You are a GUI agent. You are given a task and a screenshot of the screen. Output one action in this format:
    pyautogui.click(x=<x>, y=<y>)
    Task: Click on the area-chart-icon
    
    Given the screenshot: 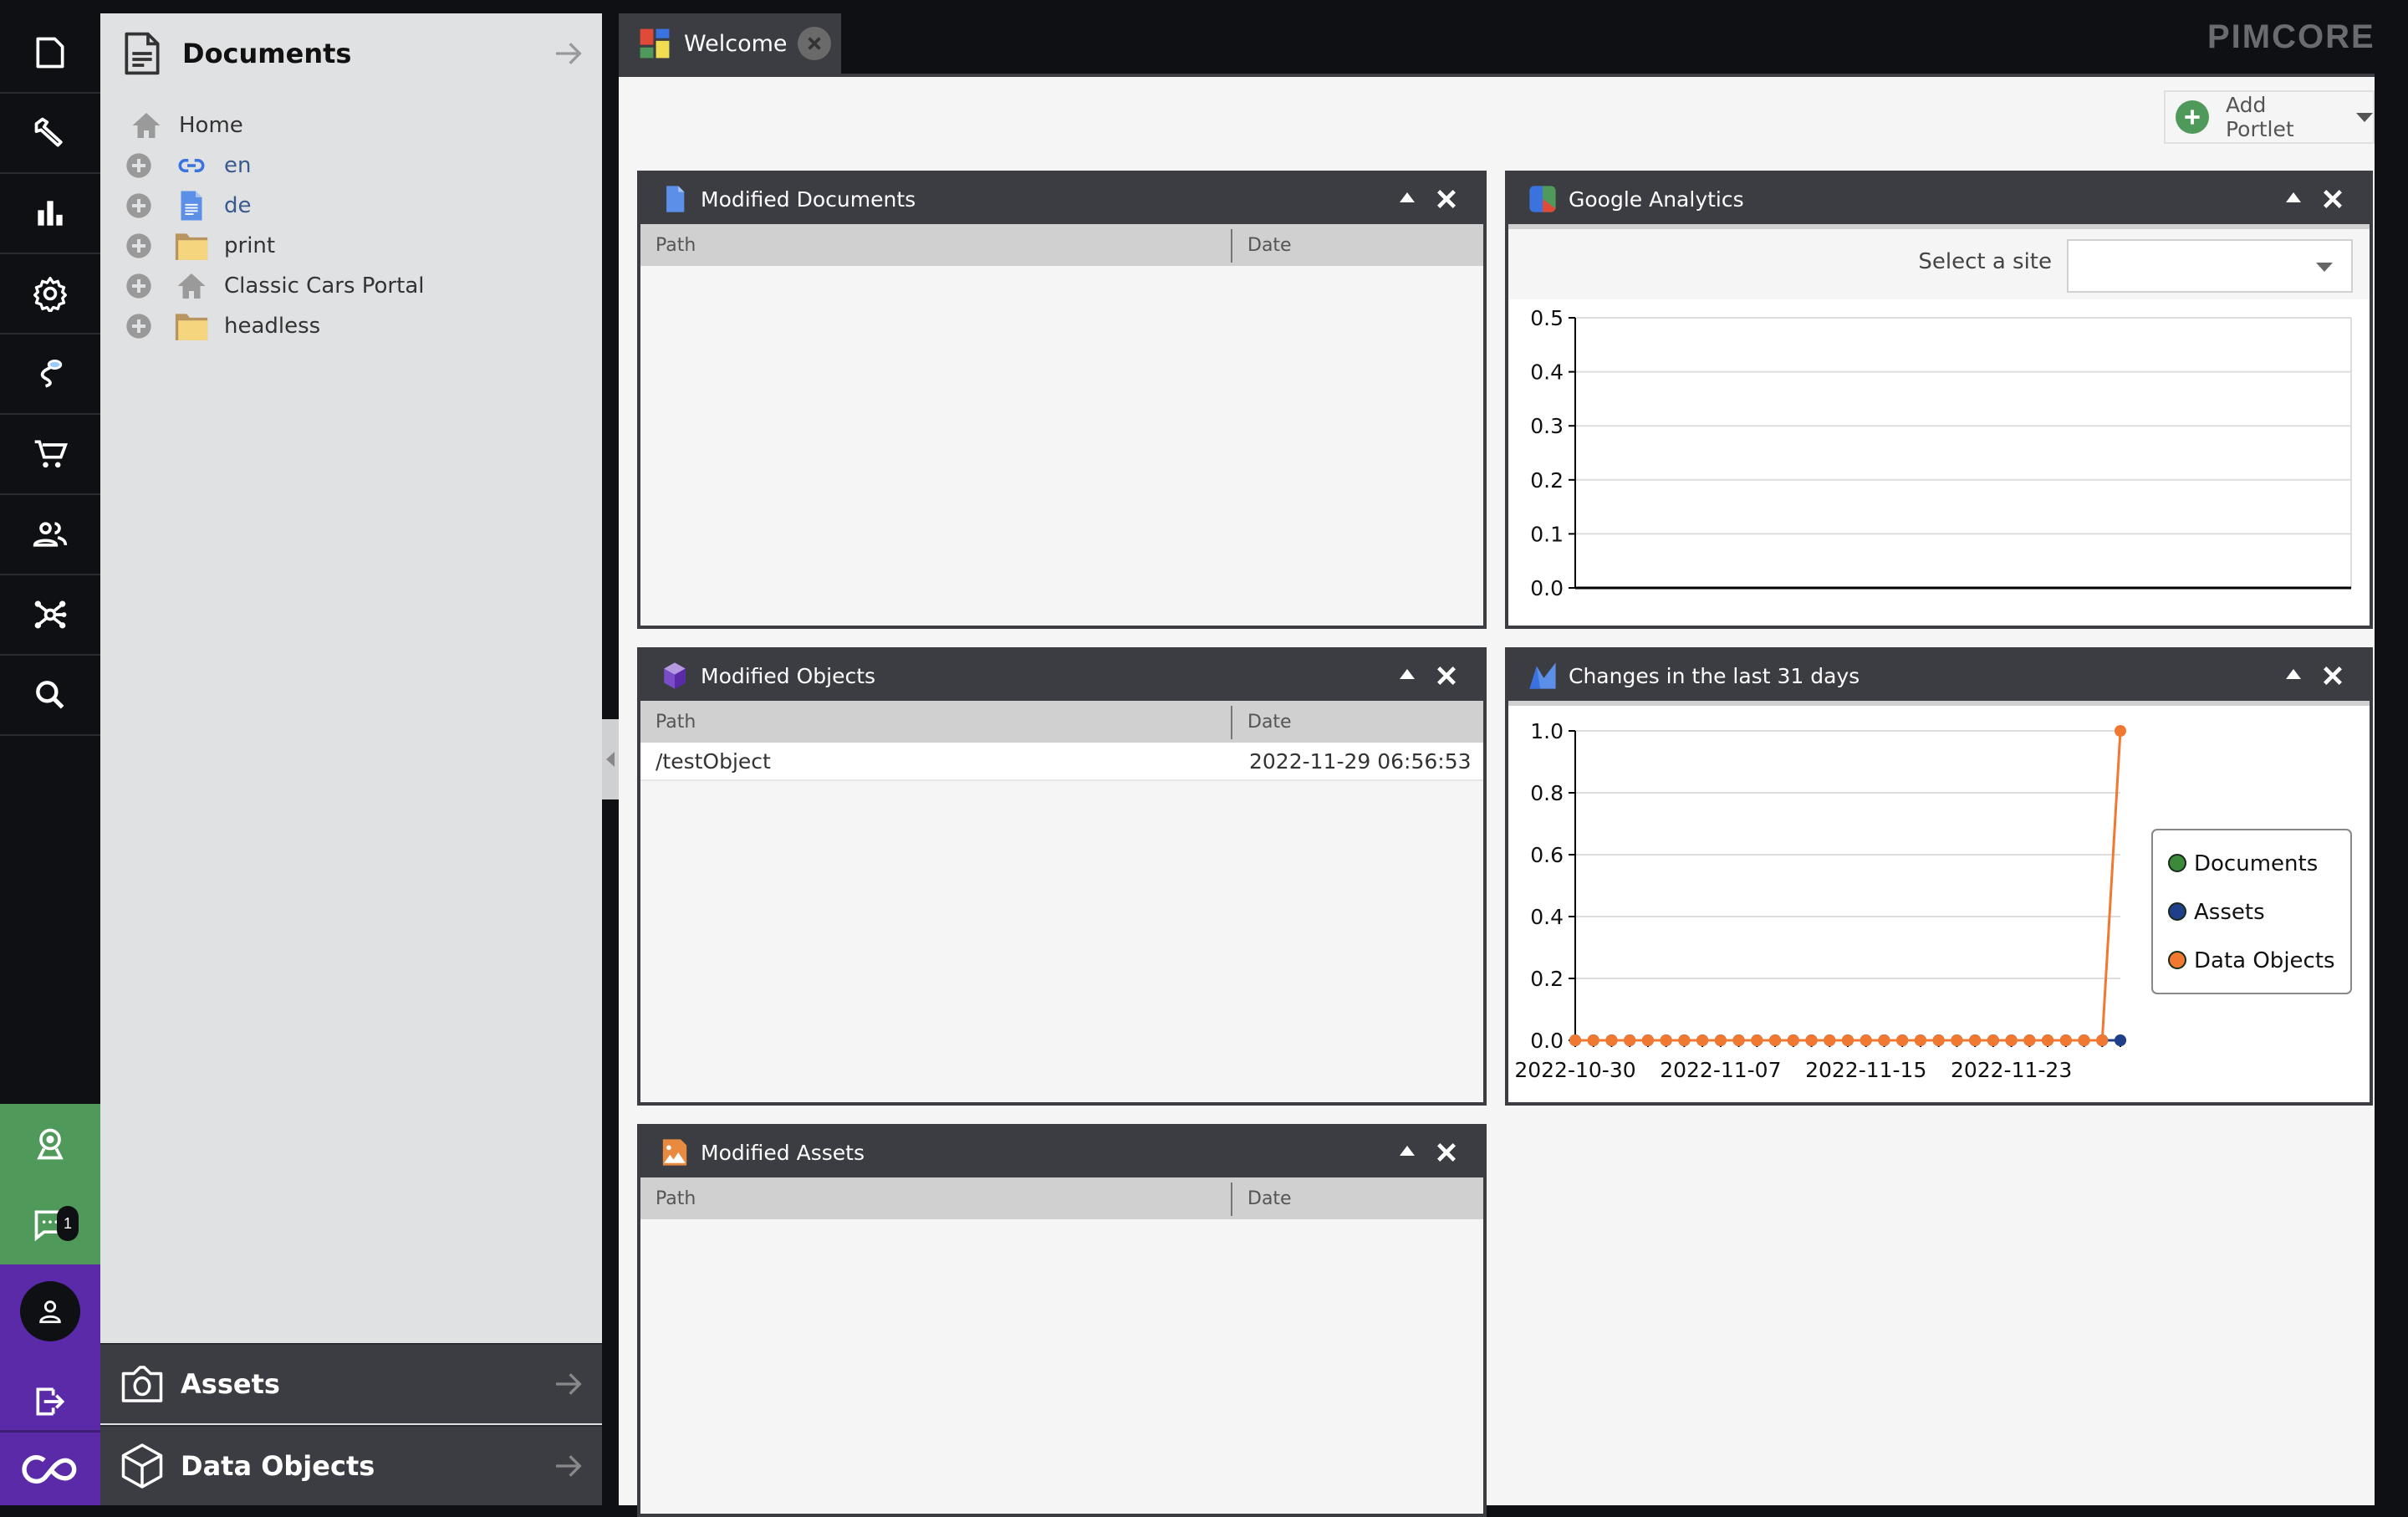 What is the action you would take?
    pyautogui.click(x=1542, y=676)
    